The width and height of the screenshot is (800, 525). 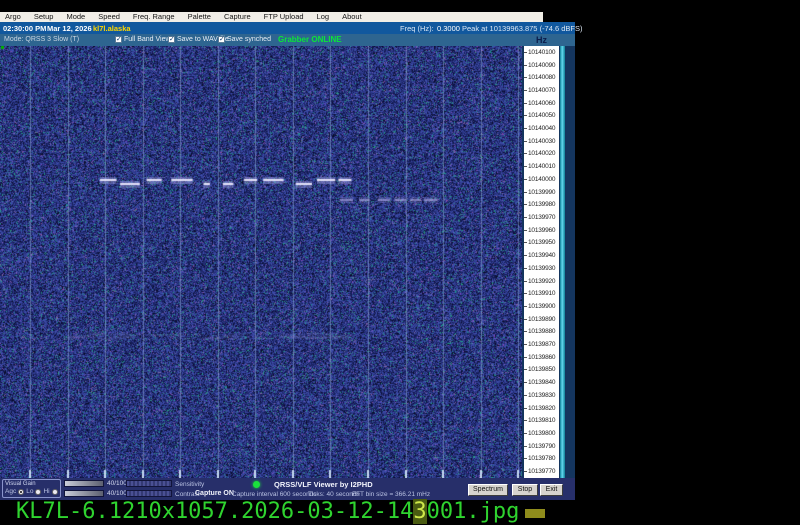 What do you see at coordinates (541, 217) in the screenshot?
I see `frequency-tick-label: 10139970` at bounding box center [541, 217].